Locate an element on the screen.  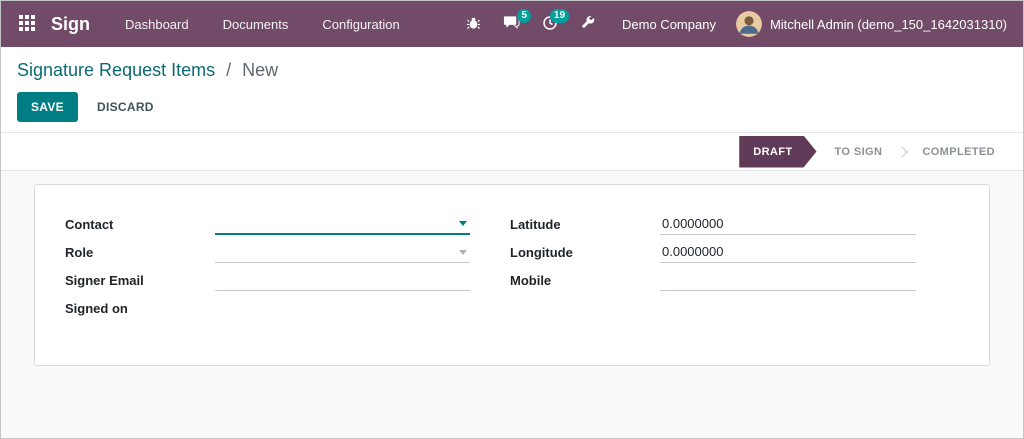
user-menu: Mitchell Admin (demo_150_1642031310) is located at coordinates (871, 24).